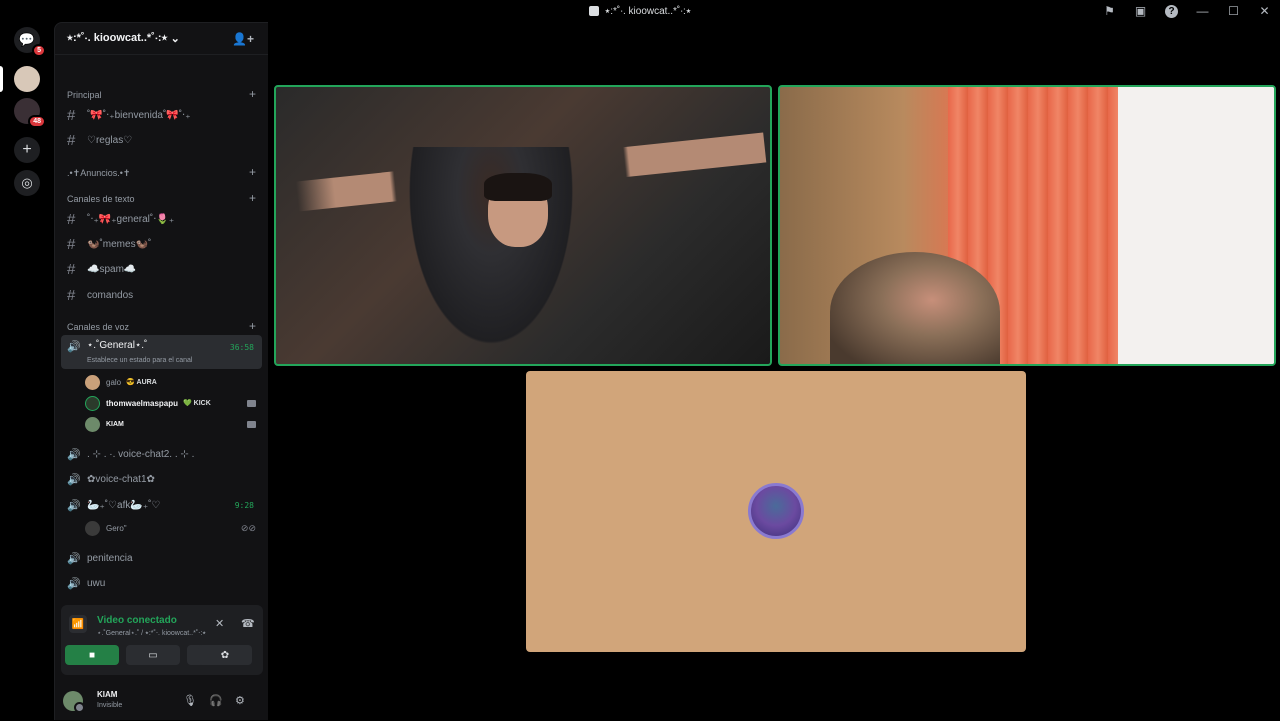 The height and width of the screenshot is (721, 1280). I want to click on voice-status: Video conectado, so click(137, 620).